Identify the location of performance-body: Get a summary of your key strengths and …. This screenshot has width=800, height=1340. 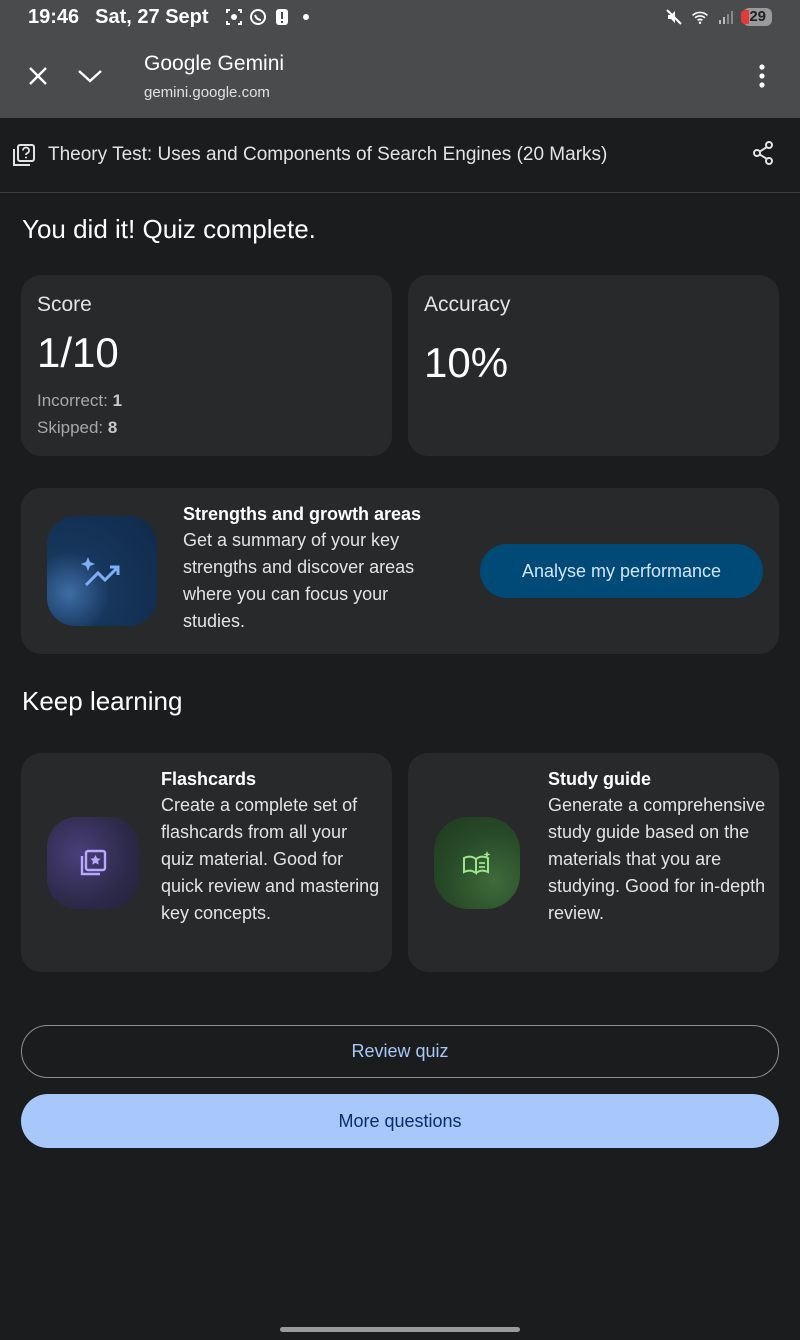
(299, 580).